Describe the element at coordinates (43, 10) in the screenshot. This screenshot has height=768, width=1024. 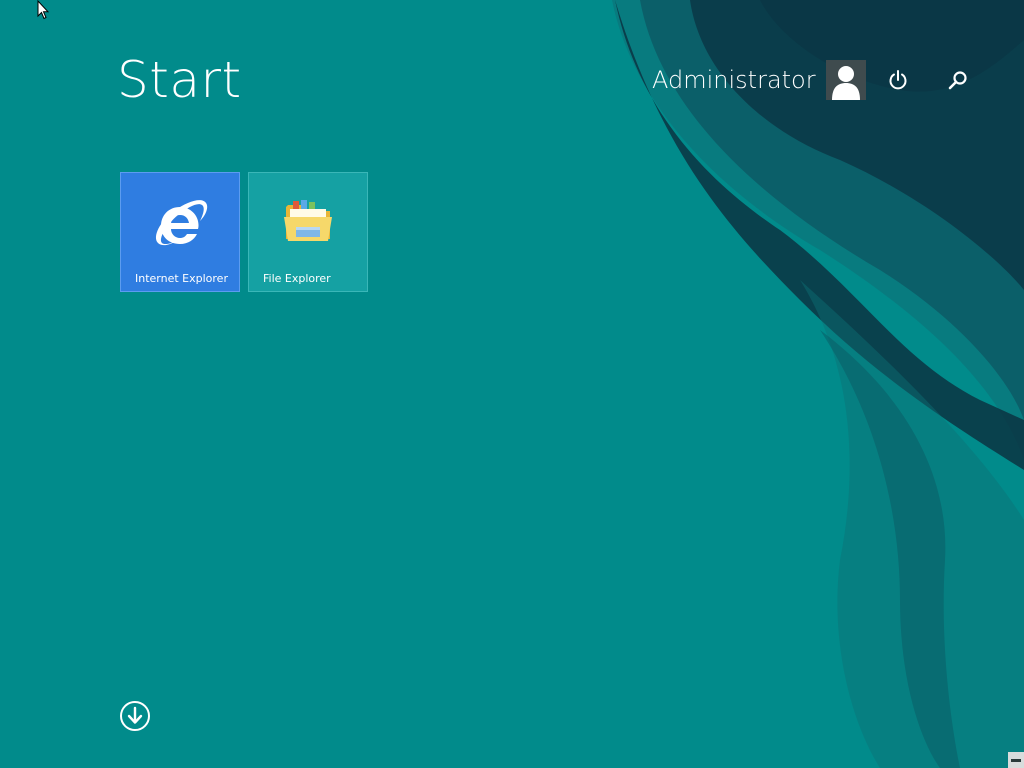
I see `mouse-cursor-icon` at that location.